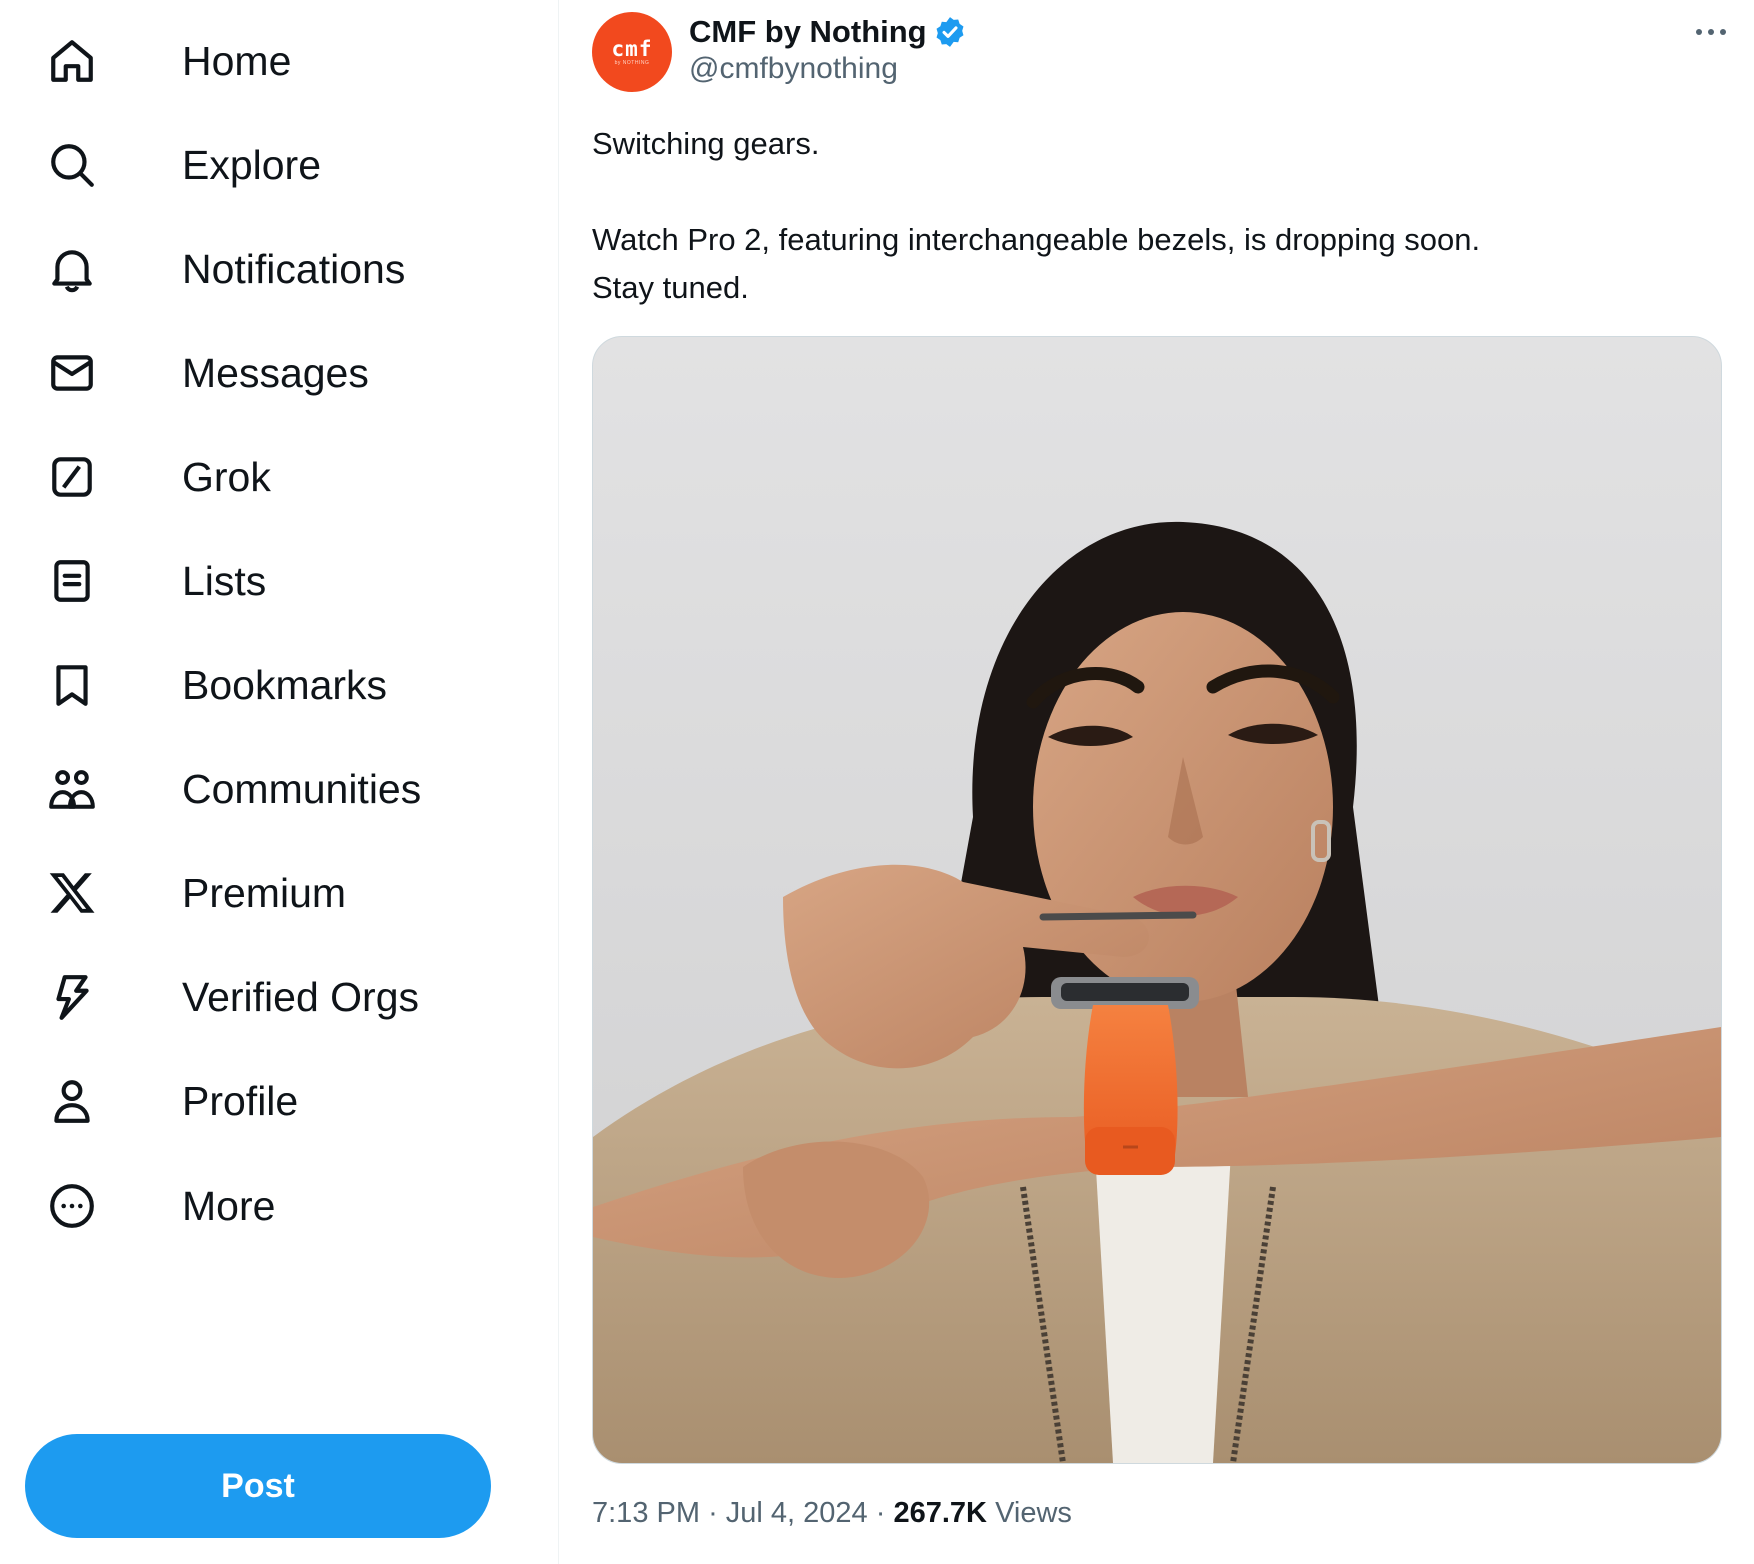  Describe the element at coordinates (72, 789) in the screenshot. I see `people-icon` at that location.